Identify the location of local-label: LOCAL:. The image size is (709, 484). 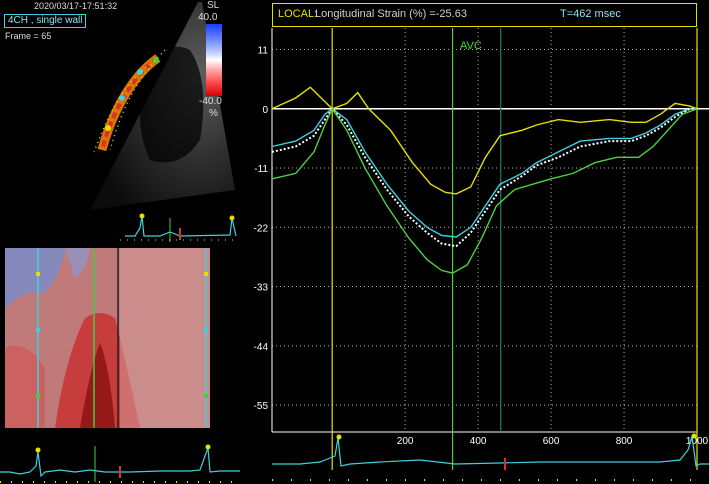
(298, 14).